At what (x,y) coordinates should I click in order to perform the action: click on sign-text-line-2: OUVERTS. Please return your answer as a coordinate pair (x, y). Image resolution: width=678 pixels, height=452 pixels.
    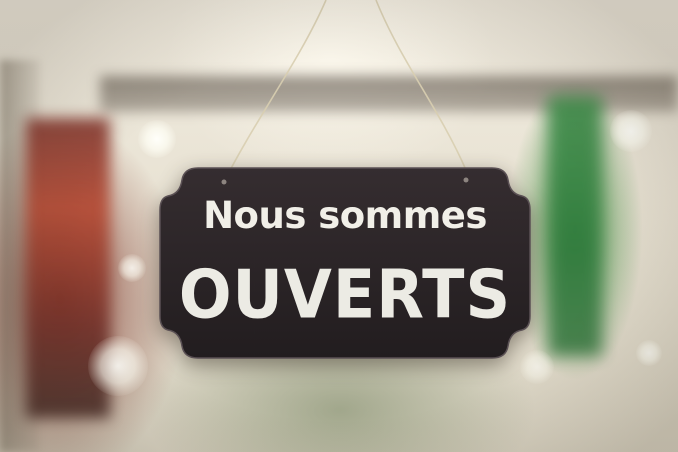
    Looking at the image, I should click on (345, 294).